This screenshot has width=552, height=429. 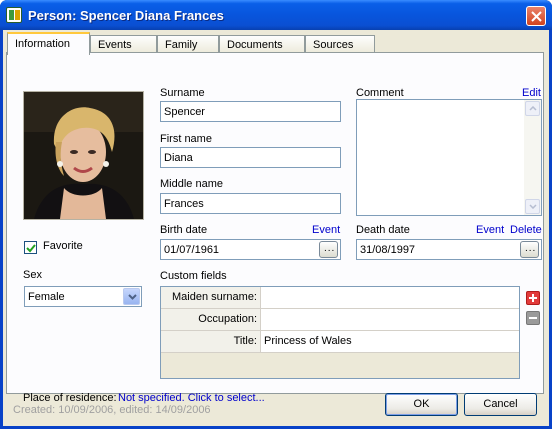 I want to click on birth-date-field: 01/07/1961, so click(x=250, y=249).